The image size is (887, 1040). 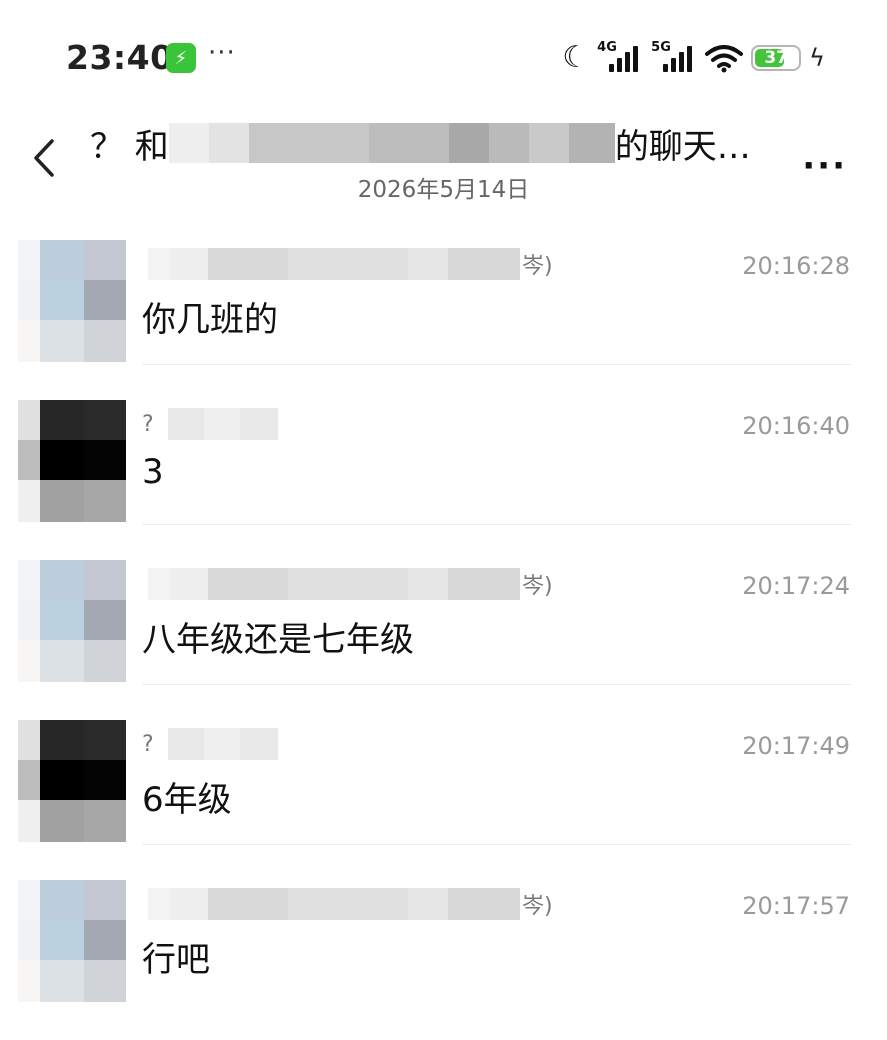 What do you see at coordinates (278, 636) in the screenshot?
I see `message-text: 八年级还是七年级` at bounding box center [278, 636].